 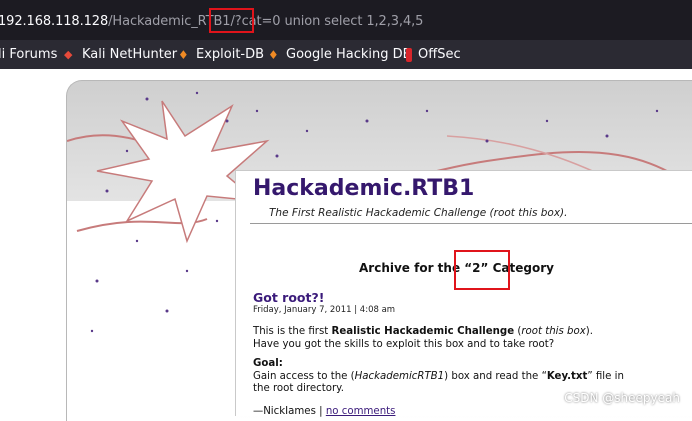 I want to click on archive-prefix: Archive for the, so click(x=412, y=268).